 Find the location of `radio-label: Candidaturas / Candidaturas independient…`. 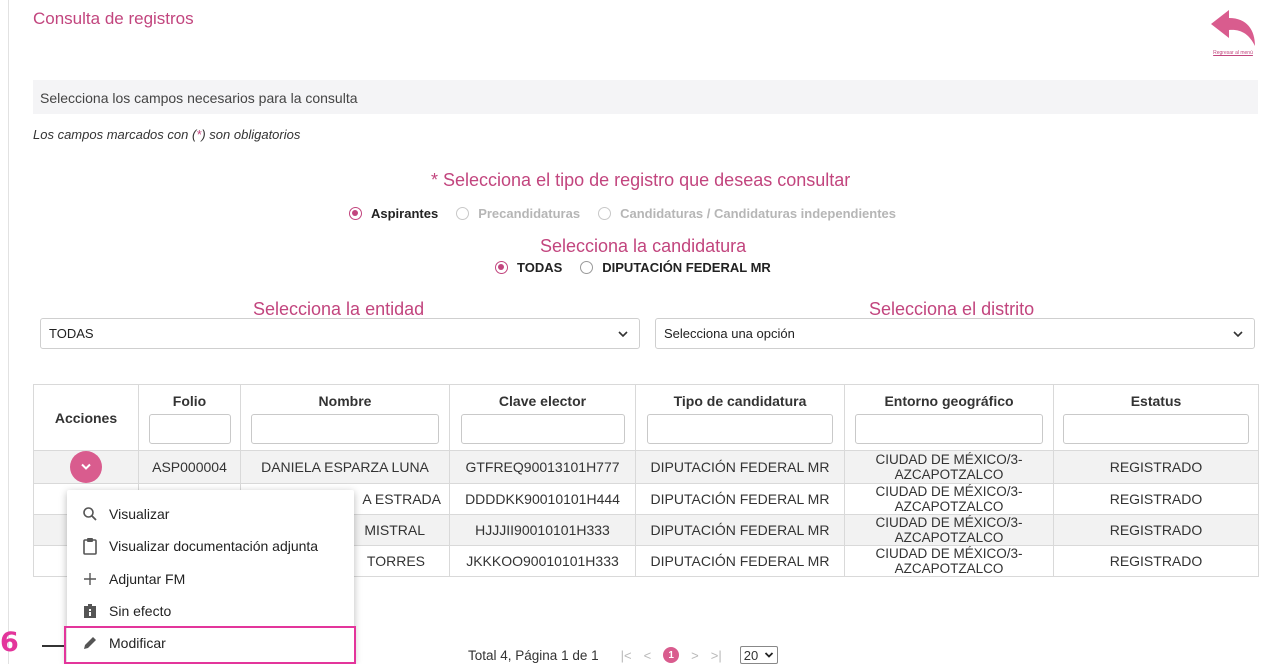

radio-label: Candidaturas / Candidaturas independient… is located at coordinates (758, 213).